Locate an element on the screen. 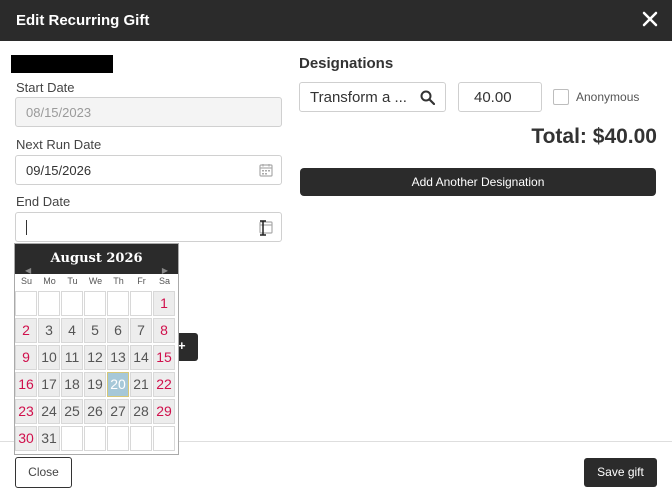  calendar-day: 19 is located at coordinates (95, 384).